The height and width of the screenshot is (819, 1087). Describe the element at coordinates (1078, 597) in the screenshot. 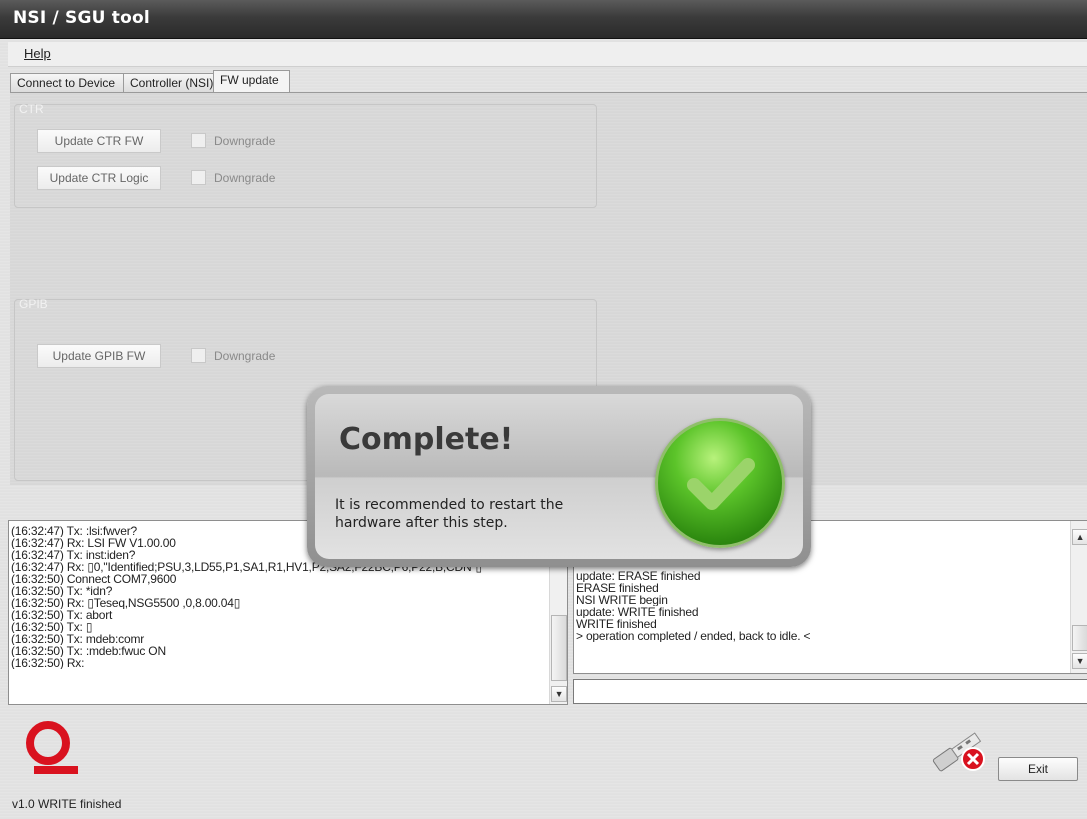

I see `status-log-scrollbar: ▲ ▼` at that location.